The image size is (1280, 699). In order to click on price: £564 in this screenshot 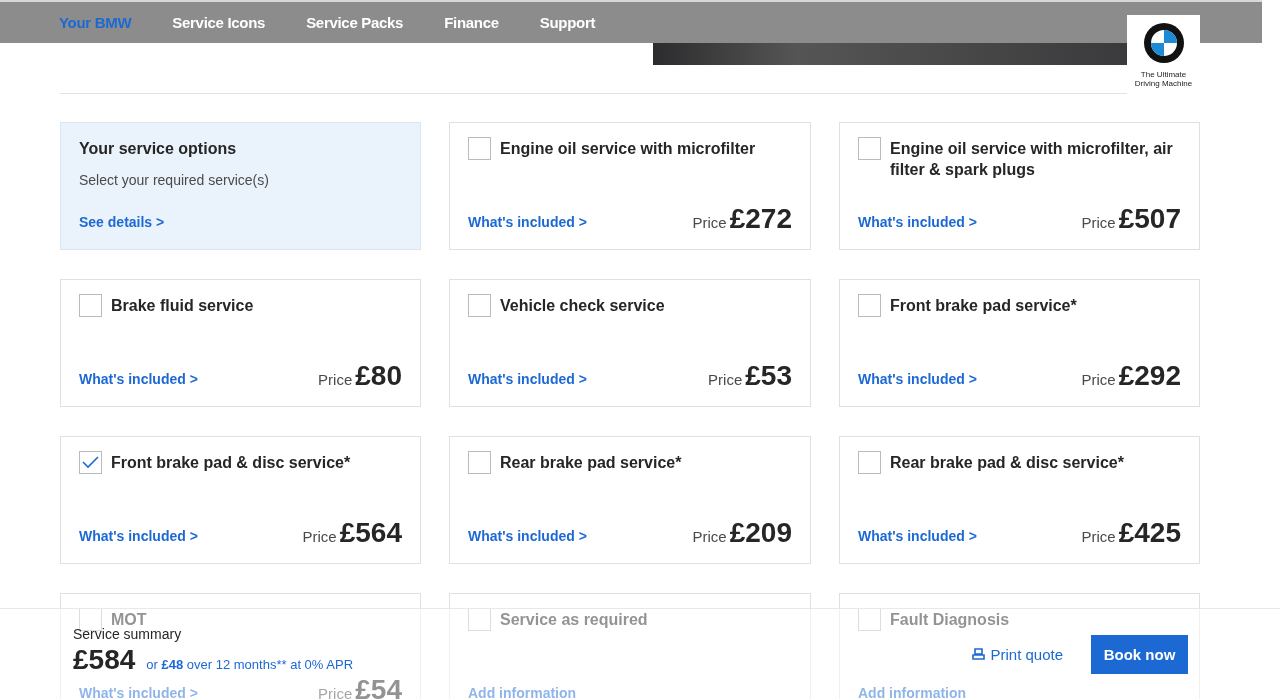, I will do `click(370, 533)`.